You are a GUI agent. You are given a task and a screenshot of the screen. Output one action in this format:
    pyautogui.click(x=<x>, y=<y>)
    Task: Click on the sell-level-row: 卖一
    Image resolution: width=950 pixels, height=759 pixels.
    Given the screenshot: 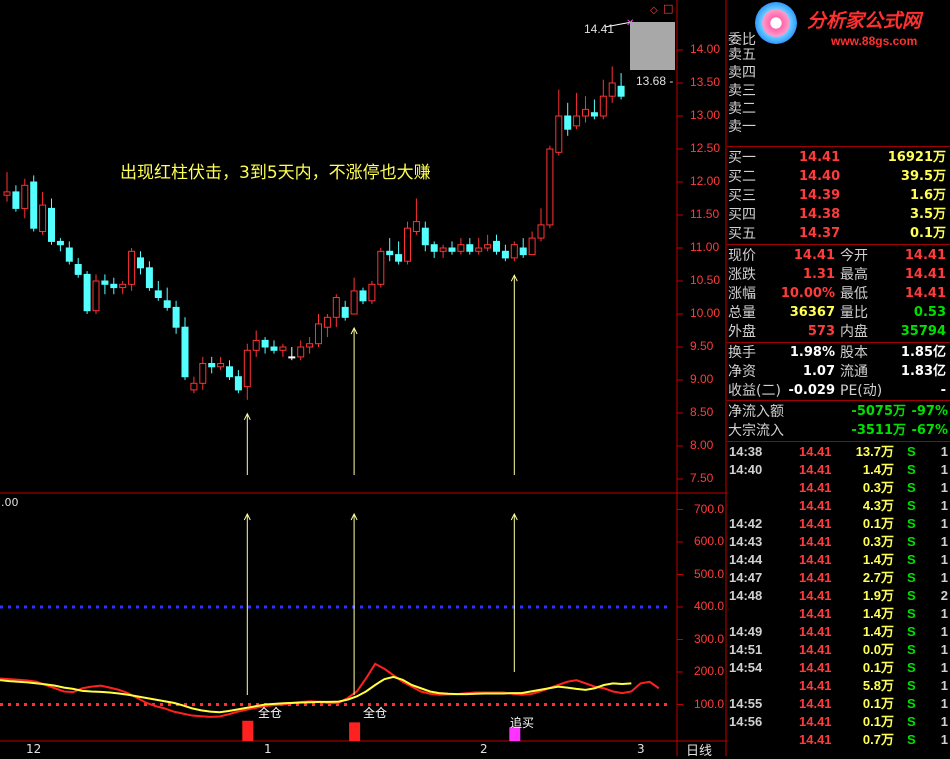 What is the action you would take?
    pyautogui.click(x=838, y=127)
    